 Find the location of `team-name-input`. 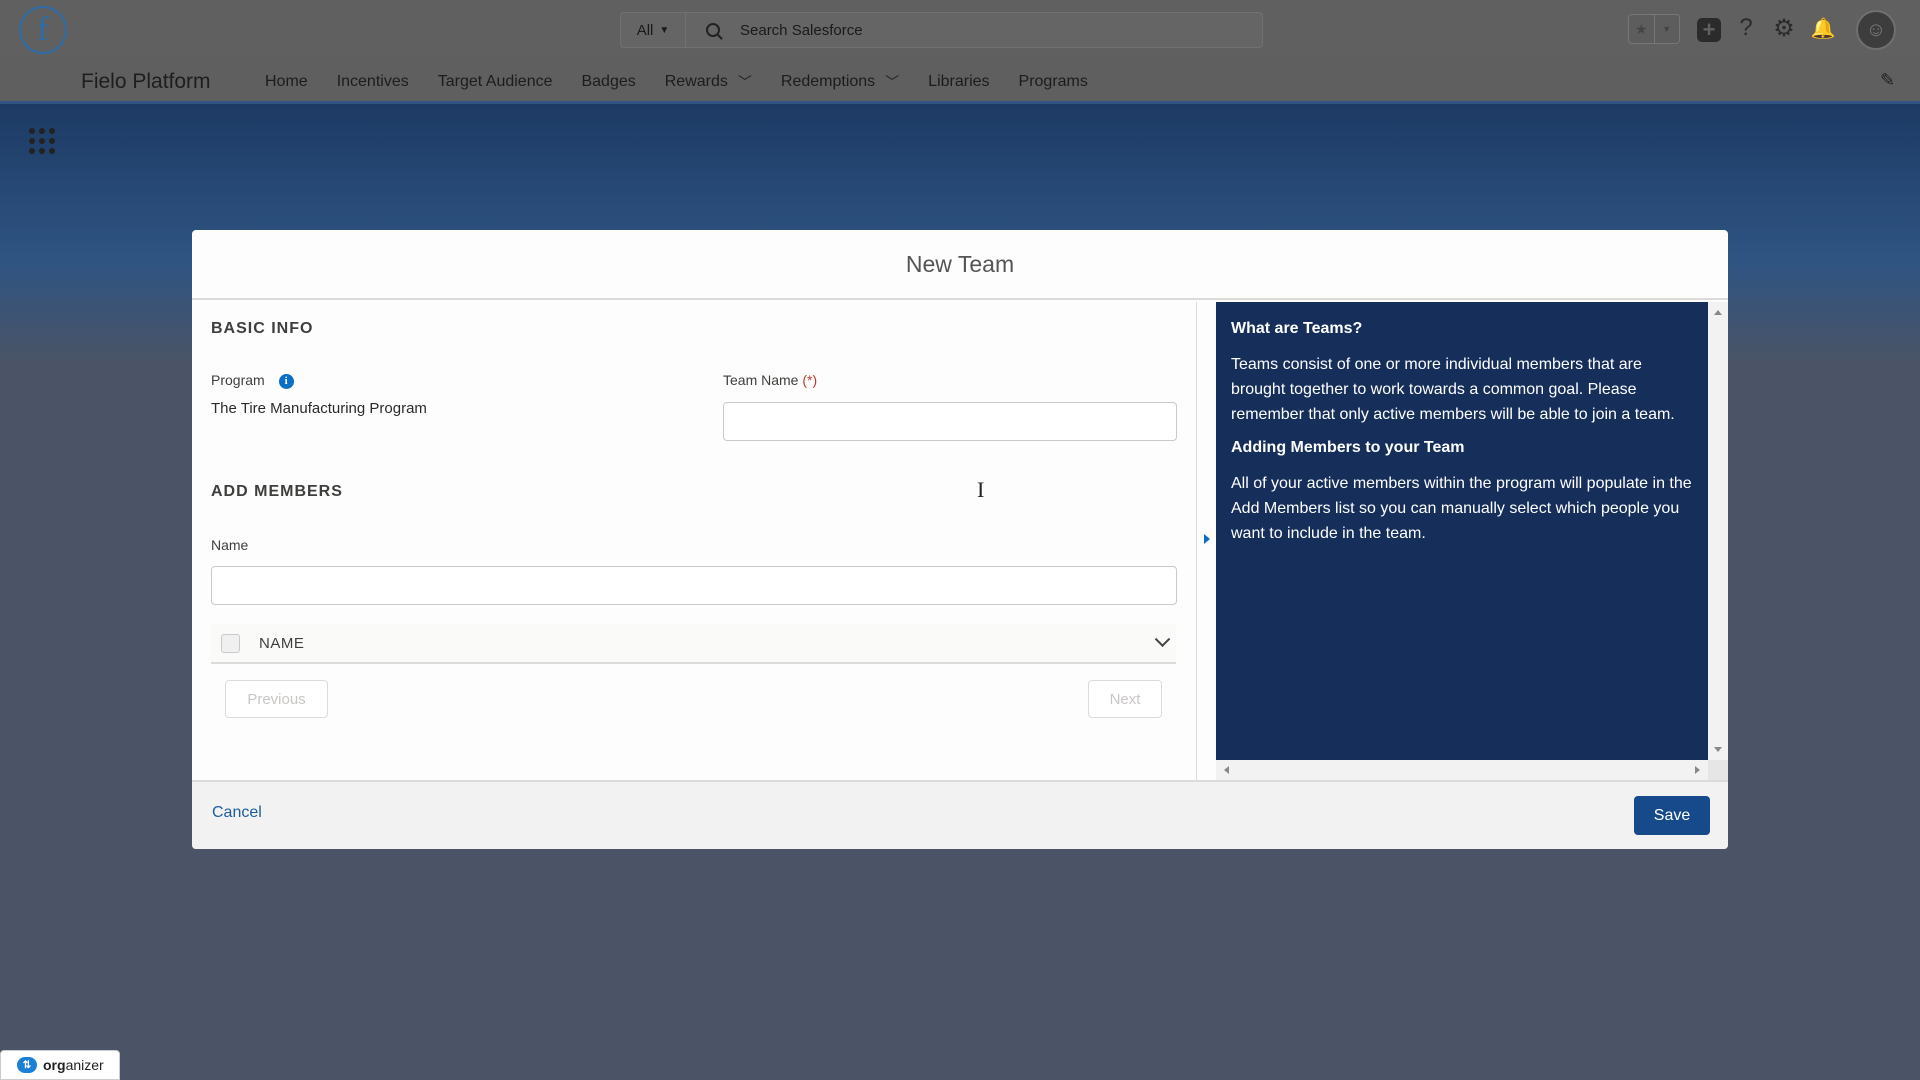

team-name-input is located at coordinates (950, 421).